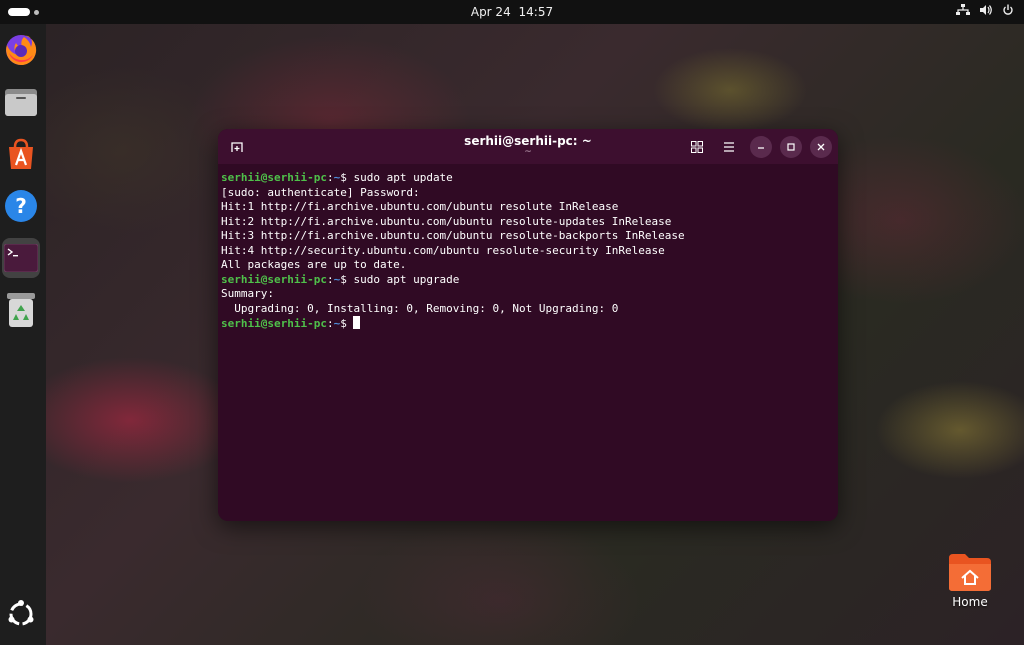 The height and width of the screenshot is (645, 1024). I want to click on dock-item-terminal, so click(21, 258).